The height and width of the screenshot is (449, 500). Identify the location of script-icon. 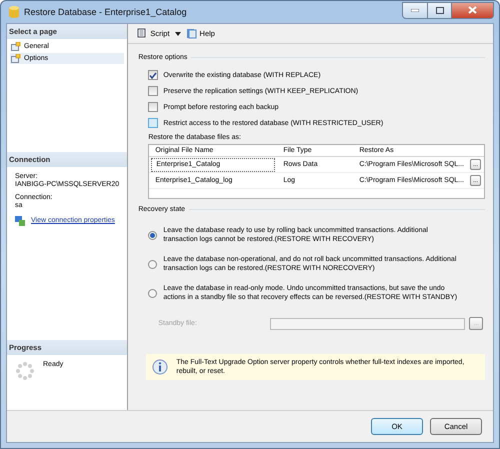
(142, 33).